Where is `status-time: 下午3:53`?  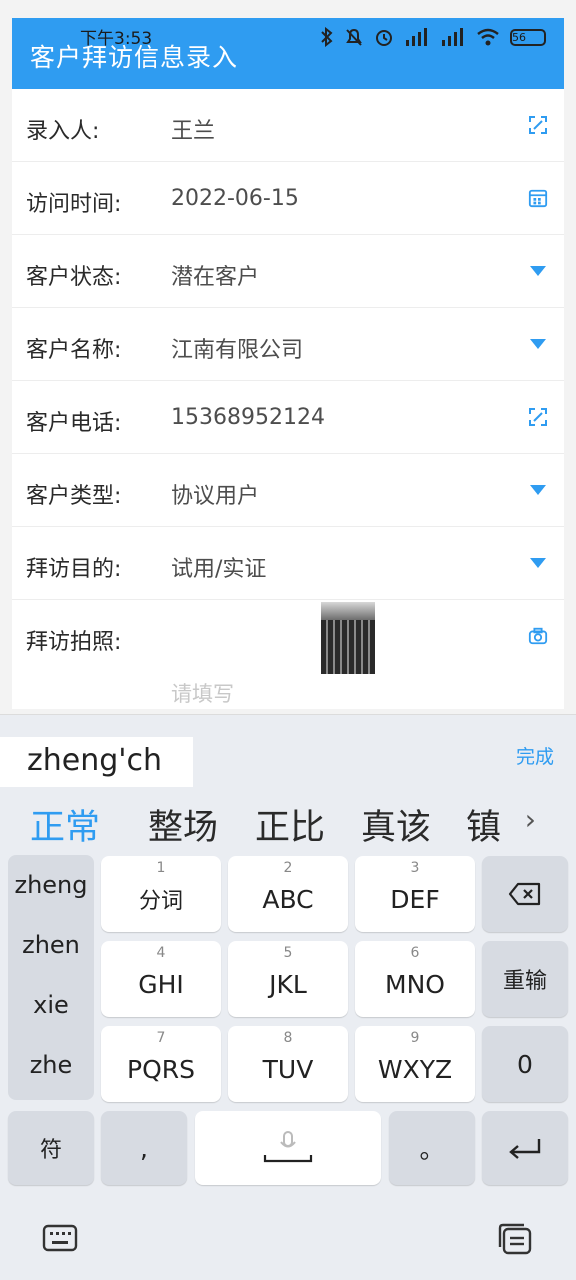
status-time: 下午3:53 is located at coordinates (116, 39).